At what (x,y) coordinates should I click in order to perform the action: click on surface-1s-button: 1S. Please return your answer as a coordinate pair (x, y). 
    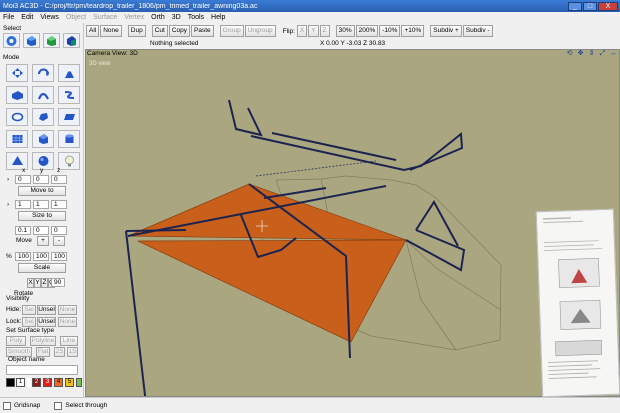
    Looking at the image, I should click on (72, 352).